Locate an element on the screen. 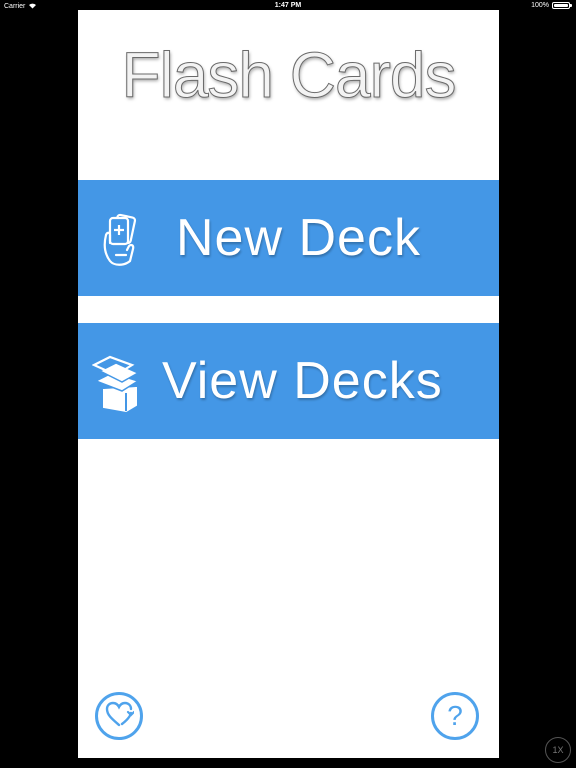  new-card-hand-icon is located at coordinates (122, 242).